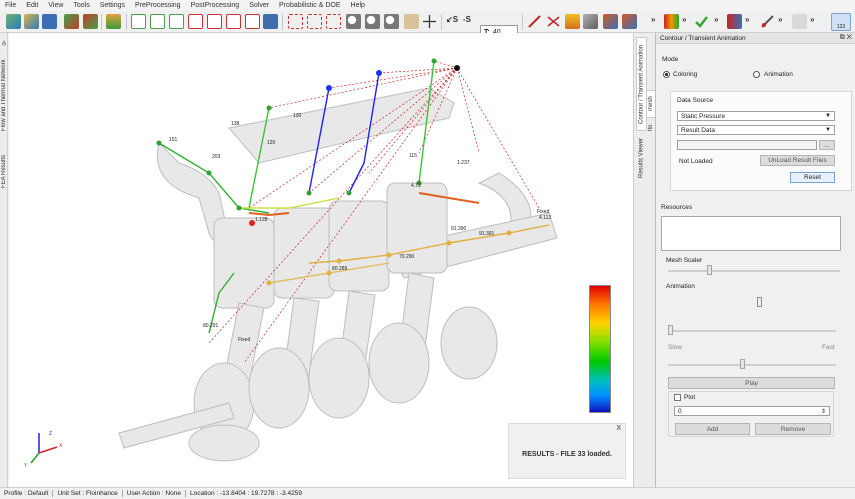 The height and width of the screenshot is (499, 855). I want to click on tab-flow-thermal-network: Flow and Thermal Network, so click(4, 95).